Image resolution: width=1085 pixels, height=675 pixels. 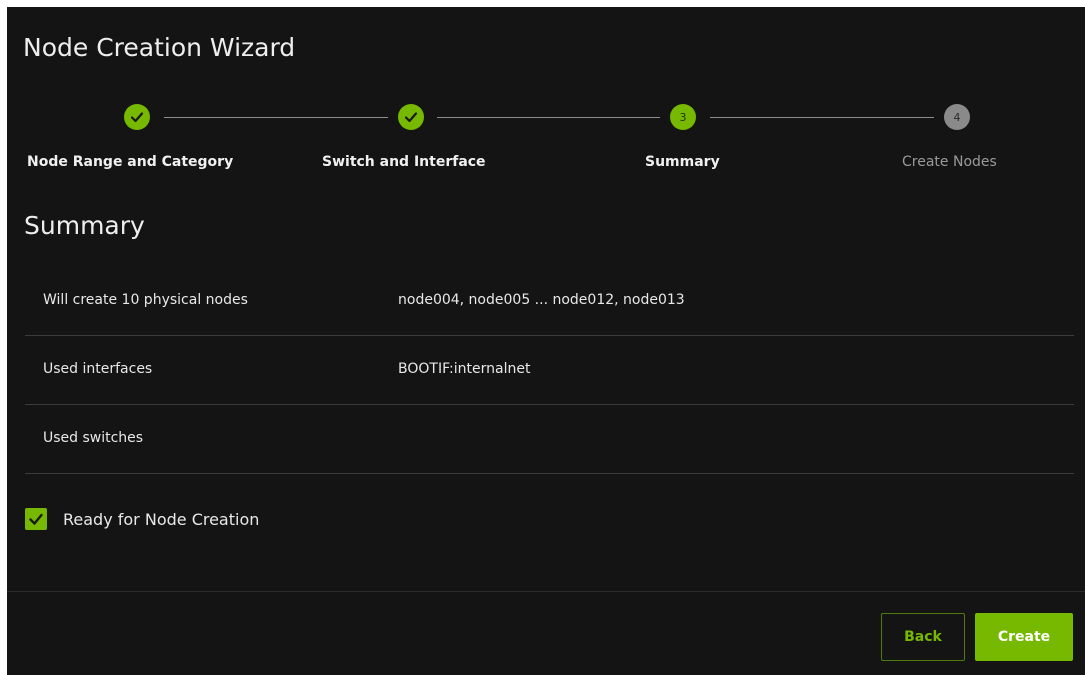 What do you see at coordinates (682, 162) in the screenshot?
I see `step-label-summary: Summary` at bounding box center [682, 162].